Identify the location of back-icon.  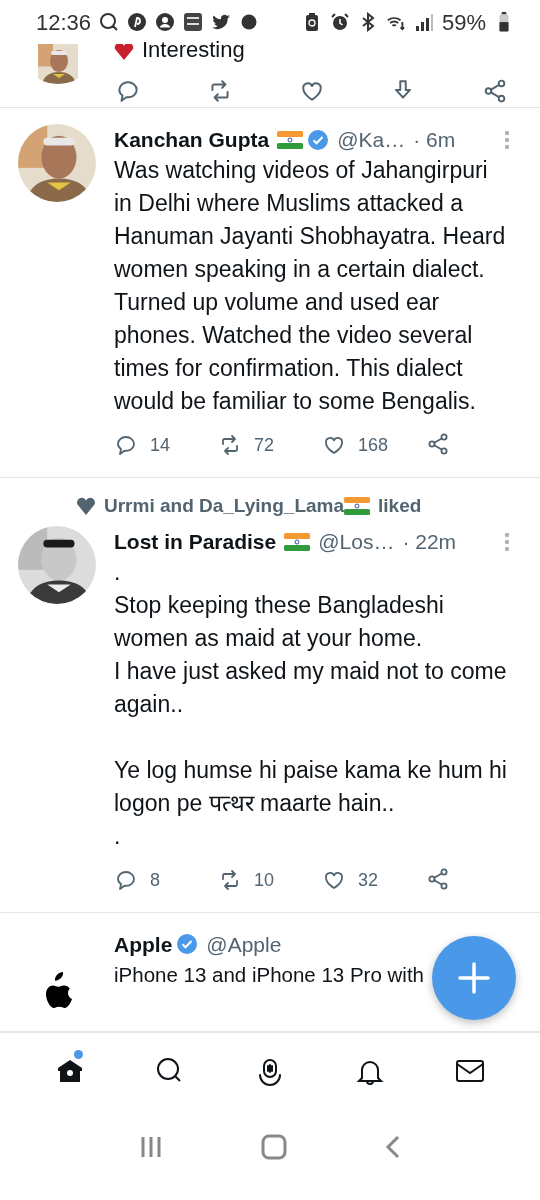
(393, 1146).